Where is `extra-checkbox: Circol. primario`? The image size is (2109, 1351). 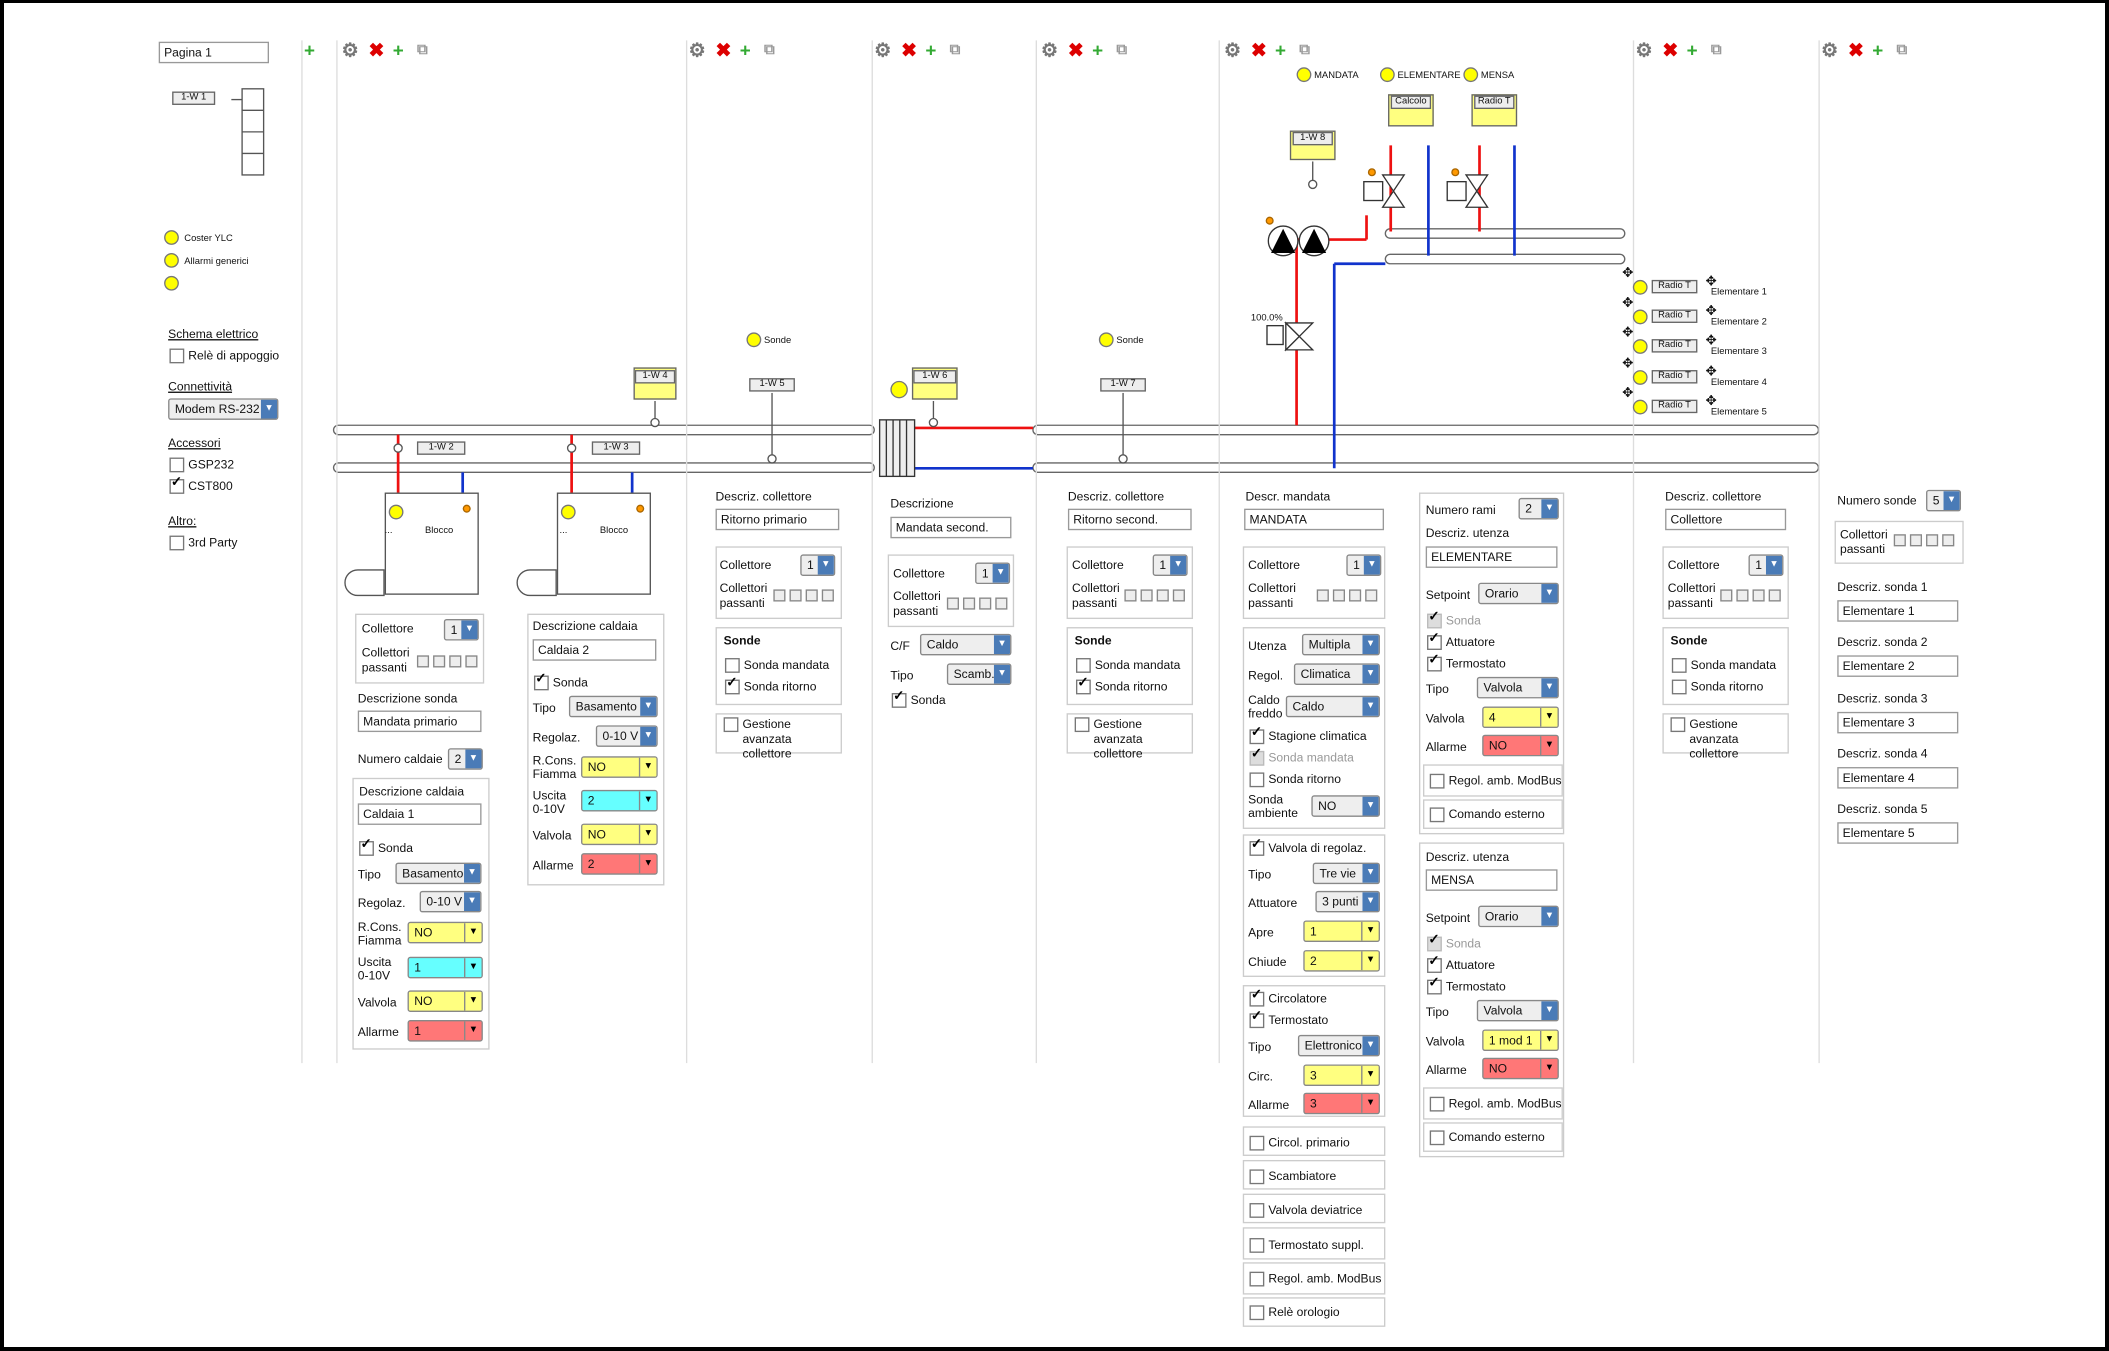
extra-checkbox: Circol. primario is located at coordinates (1299, 1143).